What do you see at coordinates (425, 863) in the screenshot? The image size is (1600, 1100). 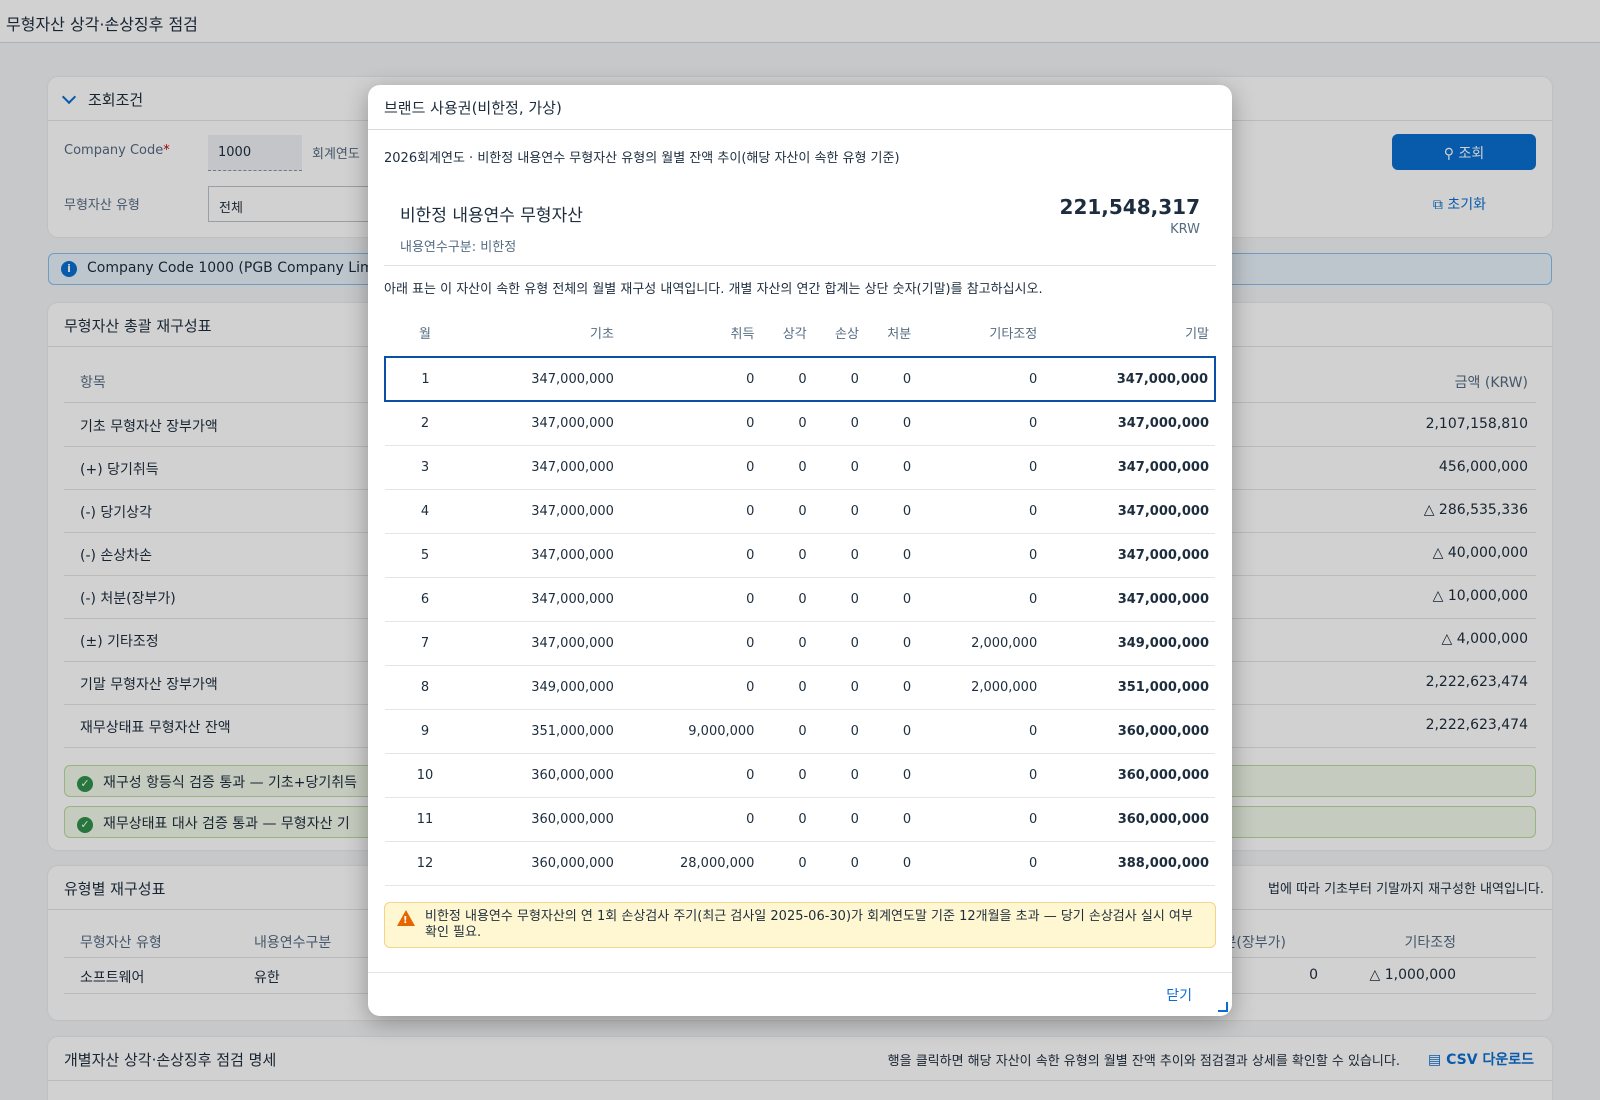 I see `table-cell: 12` at bounding box center [425, 863].